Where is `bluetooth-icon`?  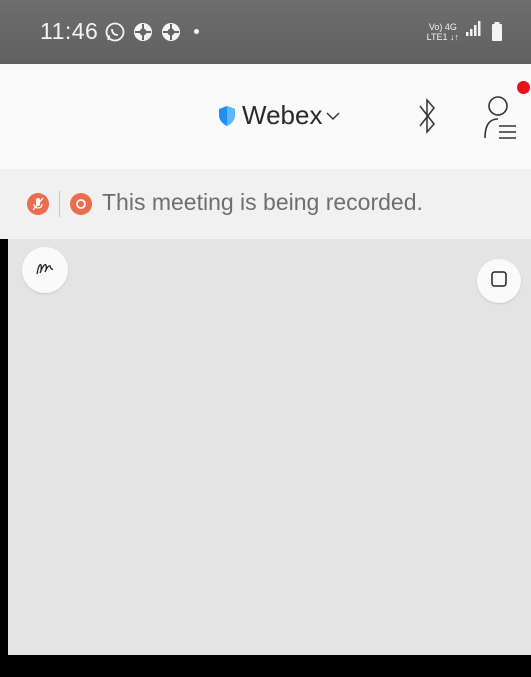
bluetooth-icon is located at coordinates (427, 116).